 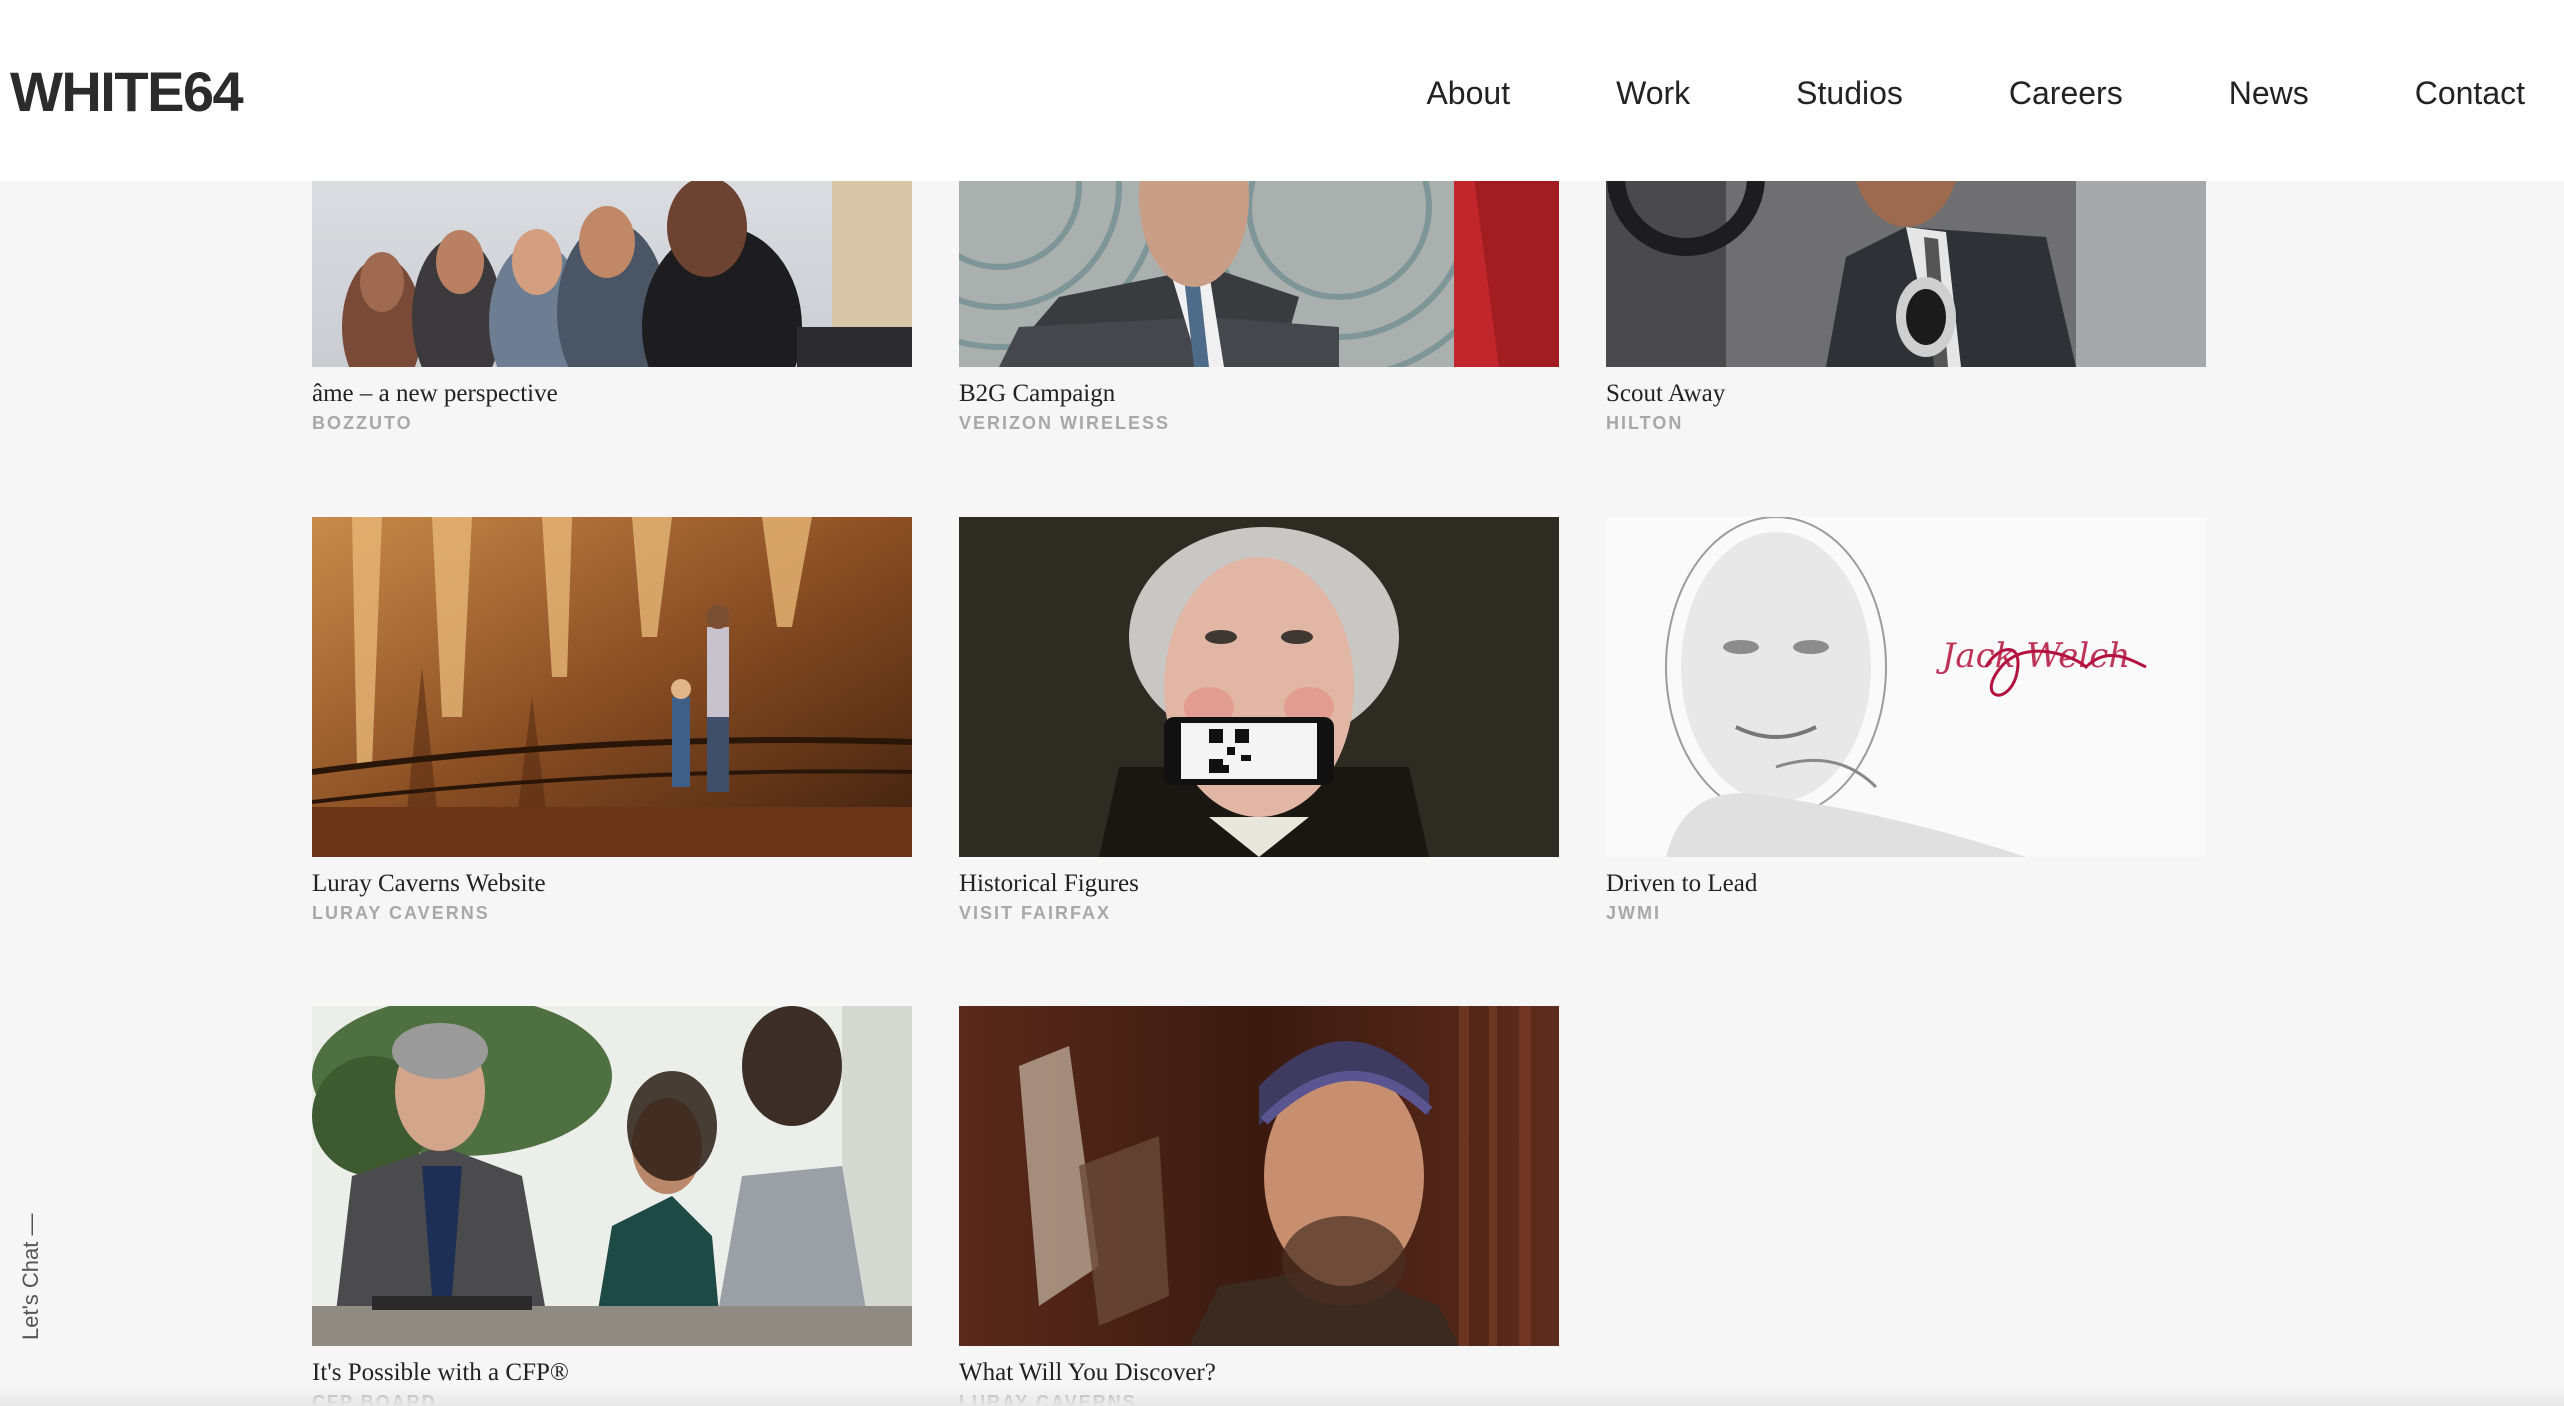 I want to click on project-thumbnail-driven-to-lead: Jack Welch, so click(x=1906, y=687).